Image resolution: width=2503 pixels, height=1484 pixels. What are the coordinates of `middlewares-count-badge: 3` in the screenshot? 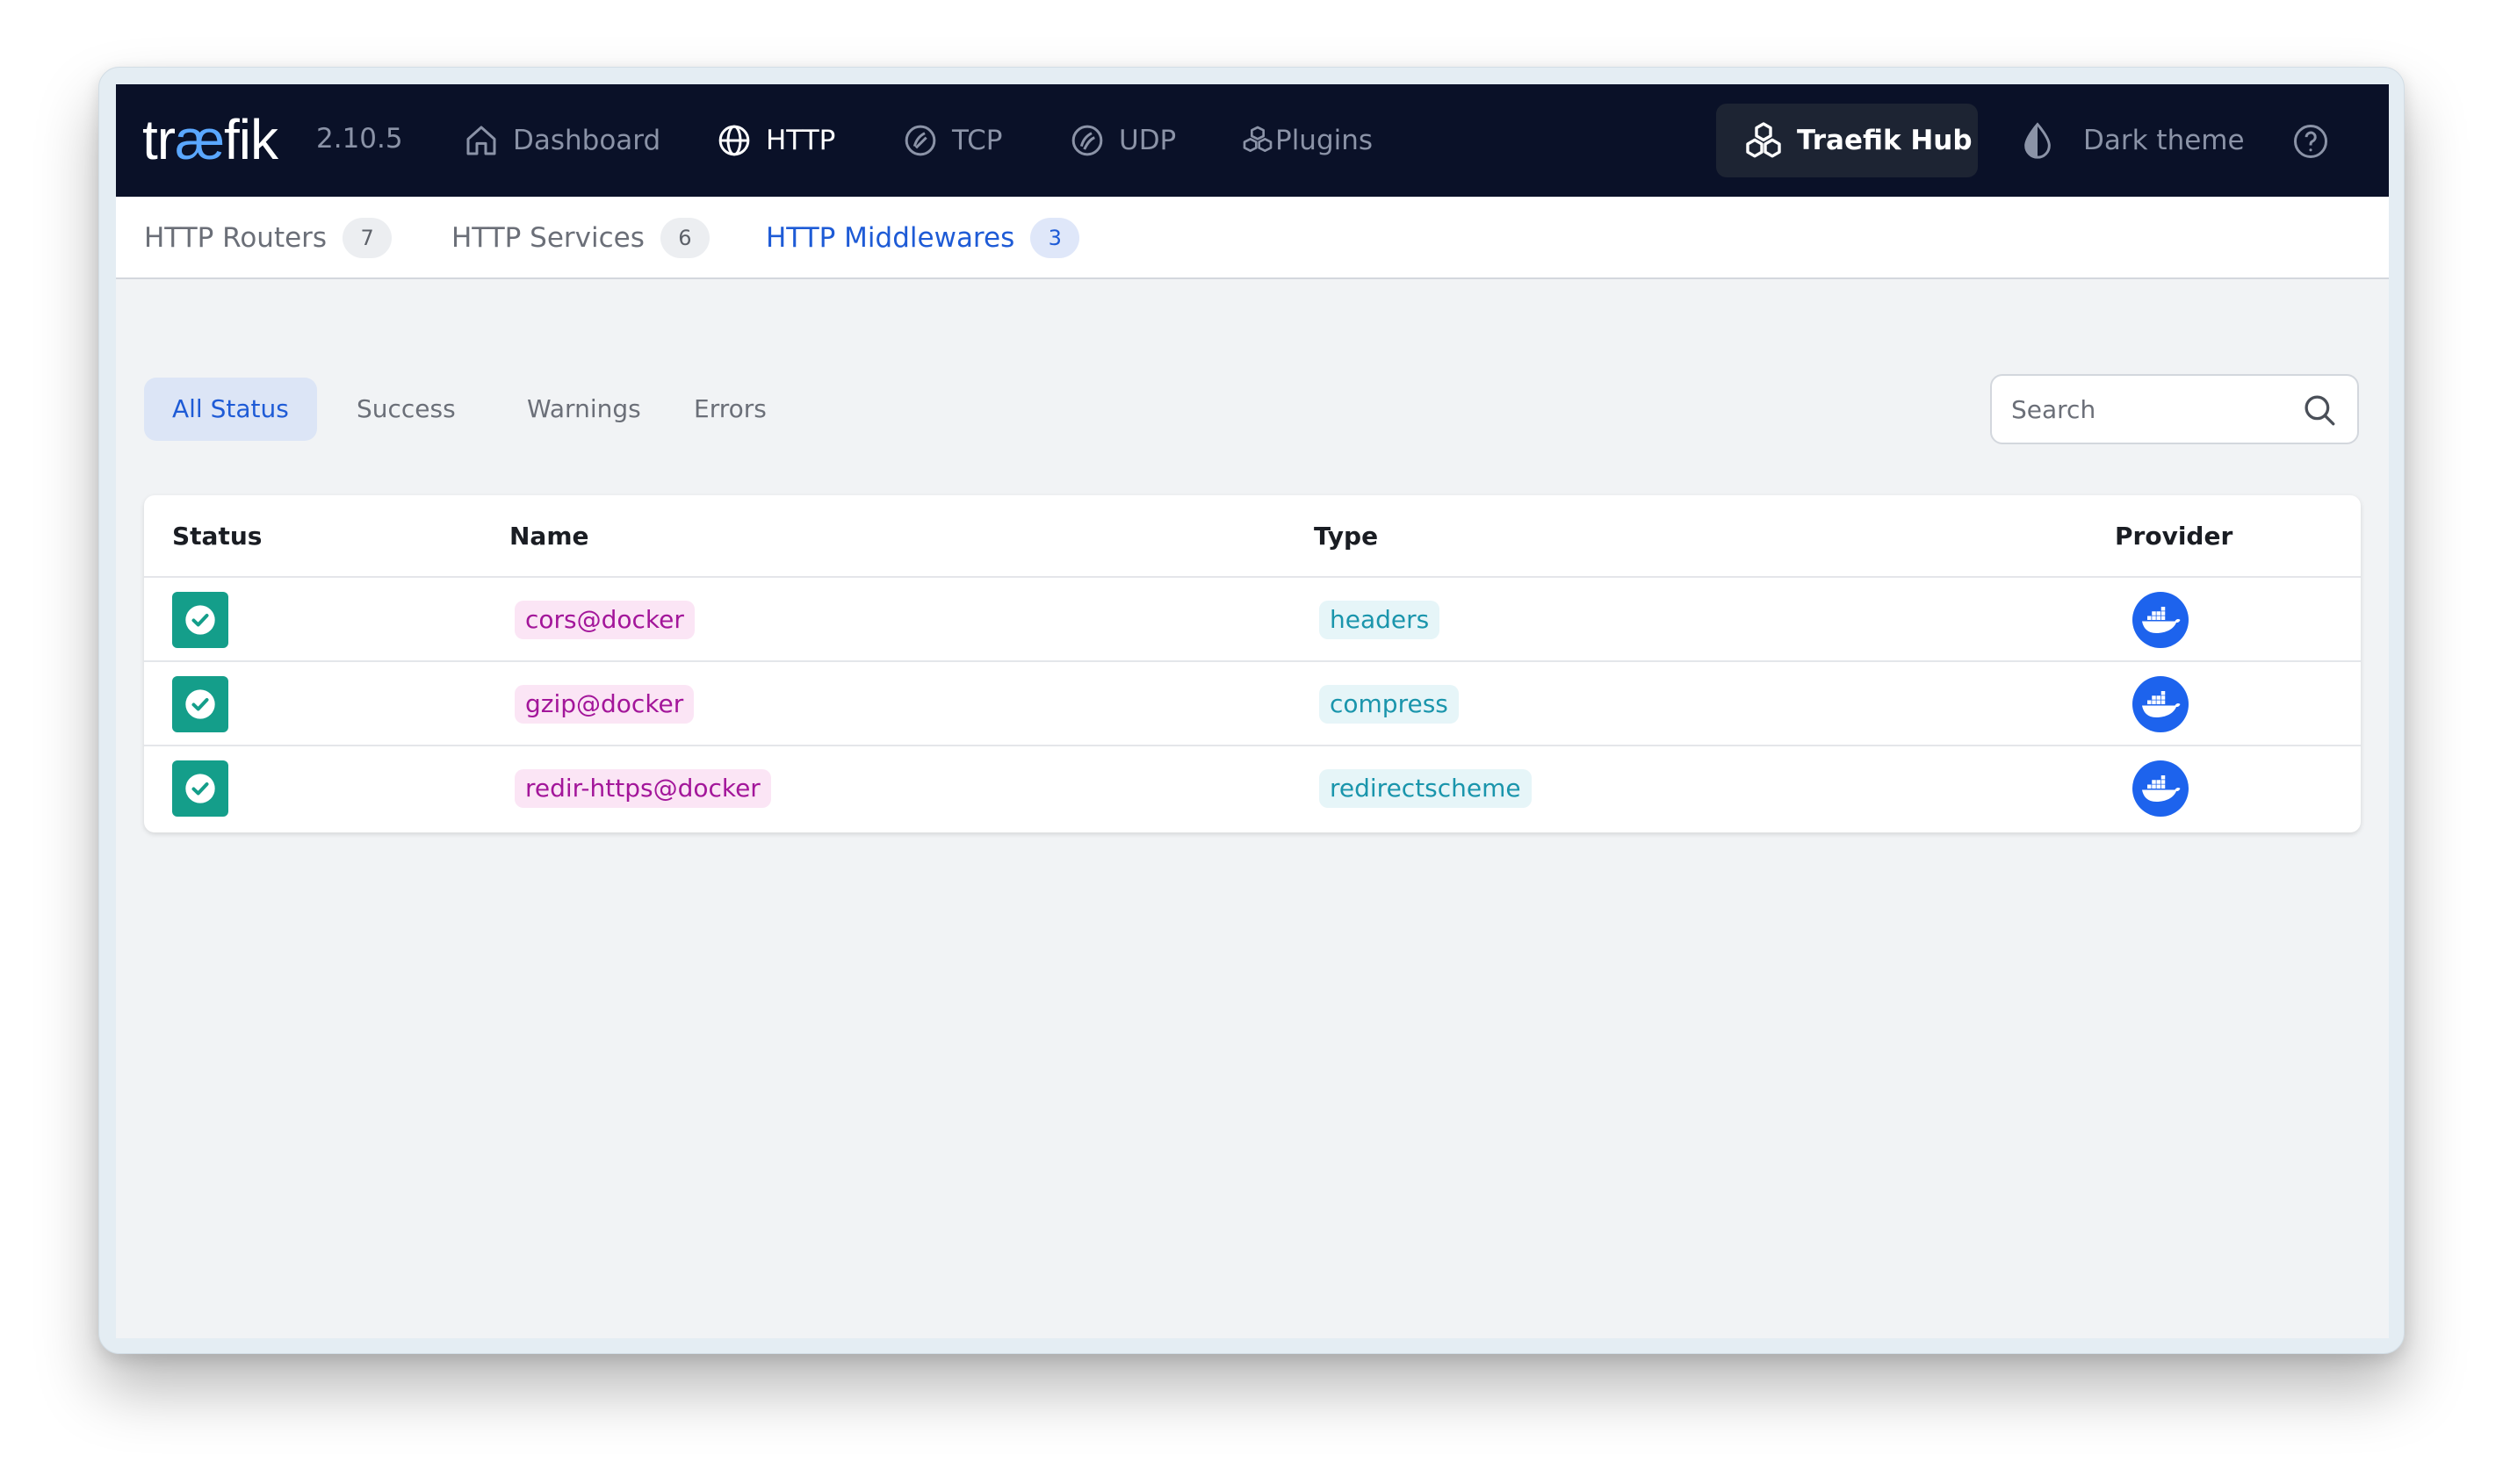 It's located at (1055, 238).